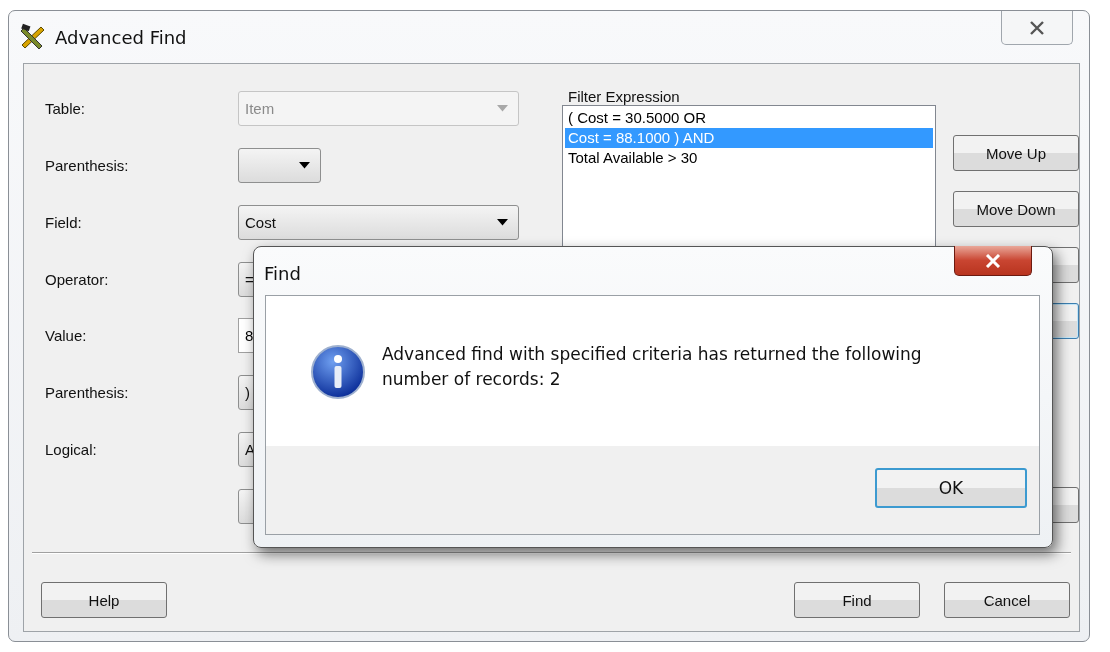  What do you see at coordinates (66, 336) in the screenshot?
I see `field-label: Value:` at bounding box center [66, 336].